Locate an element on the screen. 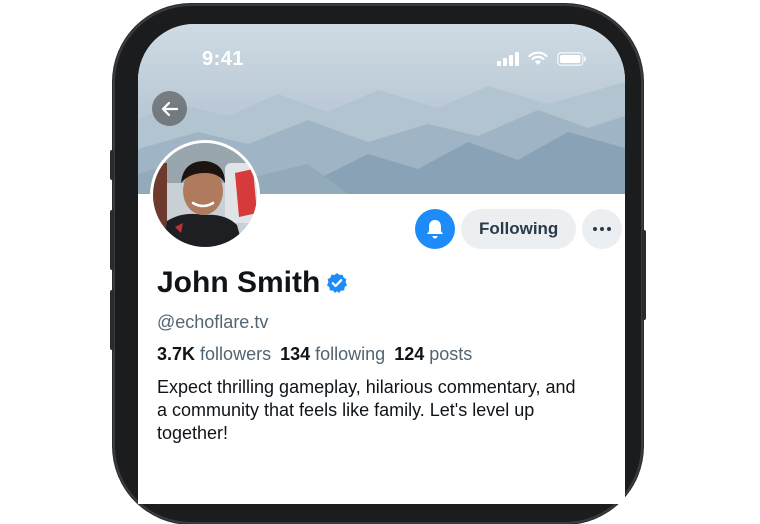 The height and width of the screenshot is (524, 760). following-button: Following is located at coordinates (519, 229).